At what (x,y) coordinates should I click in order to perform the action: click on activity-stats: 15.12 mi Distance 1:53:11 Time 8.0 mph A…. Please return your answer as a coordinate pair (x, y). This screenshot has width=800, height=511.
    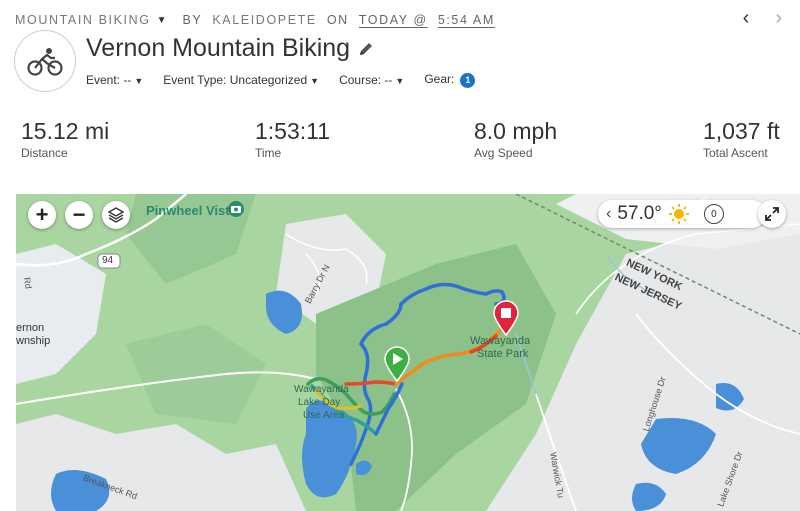
    Looking at the image, I should click on (401, 140).